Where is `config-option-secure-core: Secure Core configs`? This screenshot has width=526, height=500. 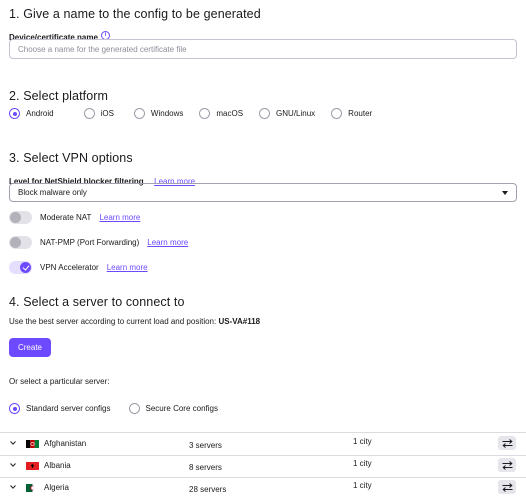 config-option-secure-core: Secure Core configs is located at coordinates (173, 408).